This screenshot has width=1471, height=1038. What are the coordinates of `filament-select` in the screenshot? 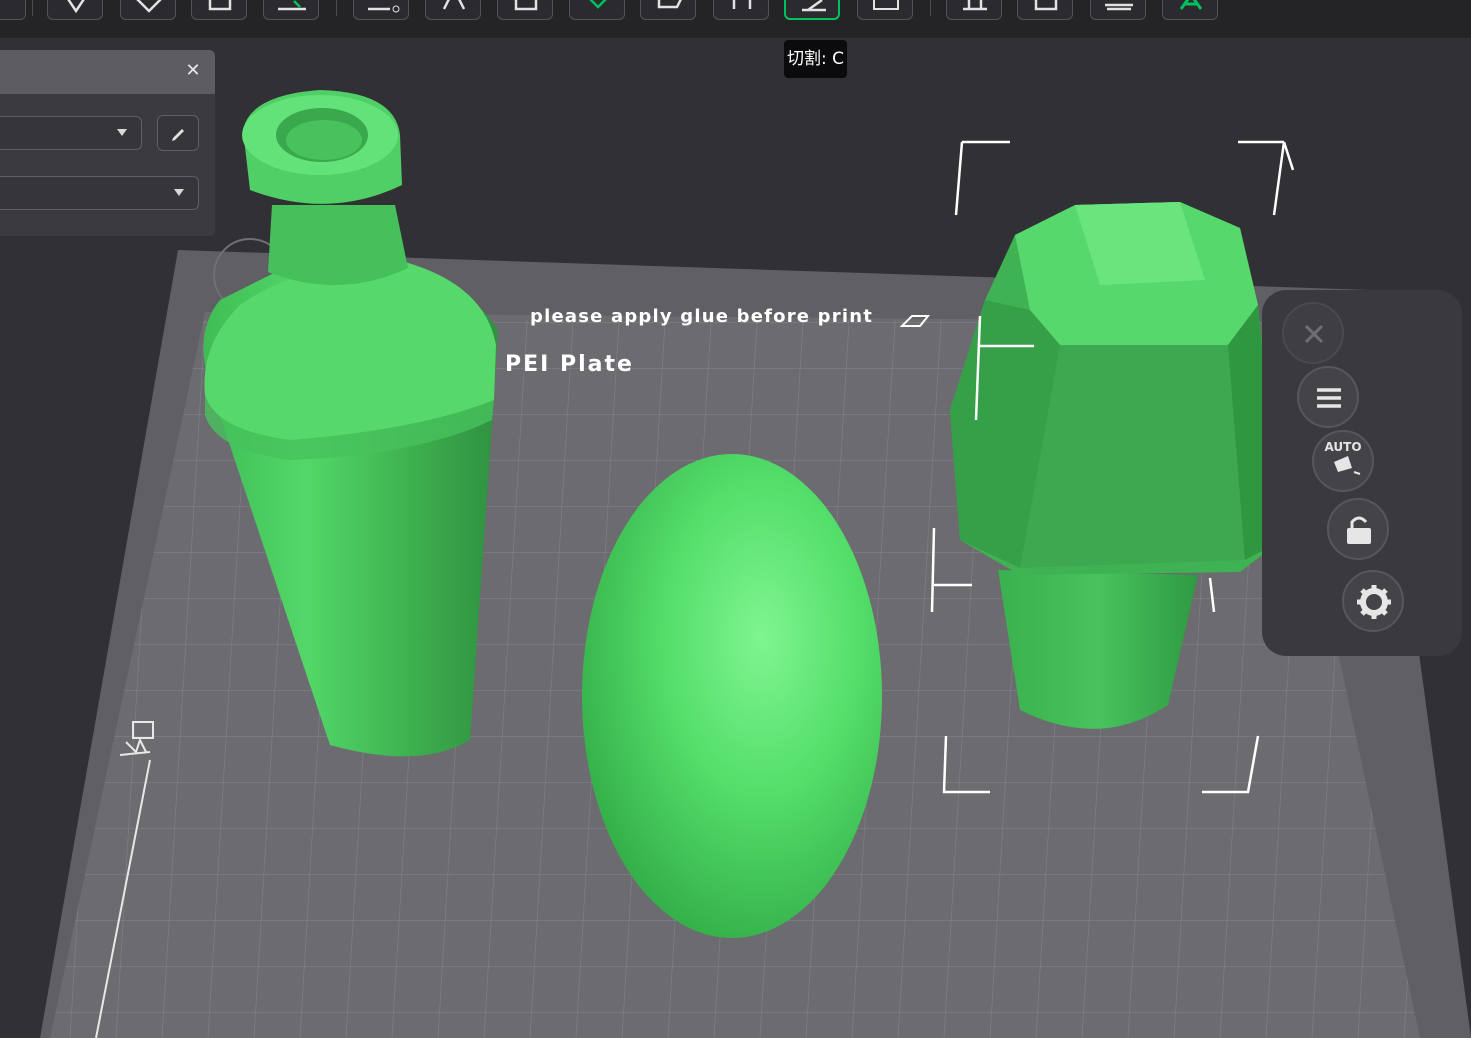 It's located at (99, 193).